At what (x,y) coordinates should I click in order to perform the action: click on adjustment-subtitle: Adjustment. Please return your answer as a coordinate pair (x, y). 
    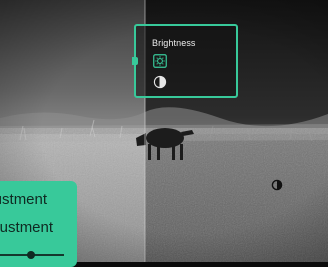
    Looking at the image, I should click on (27, 227).